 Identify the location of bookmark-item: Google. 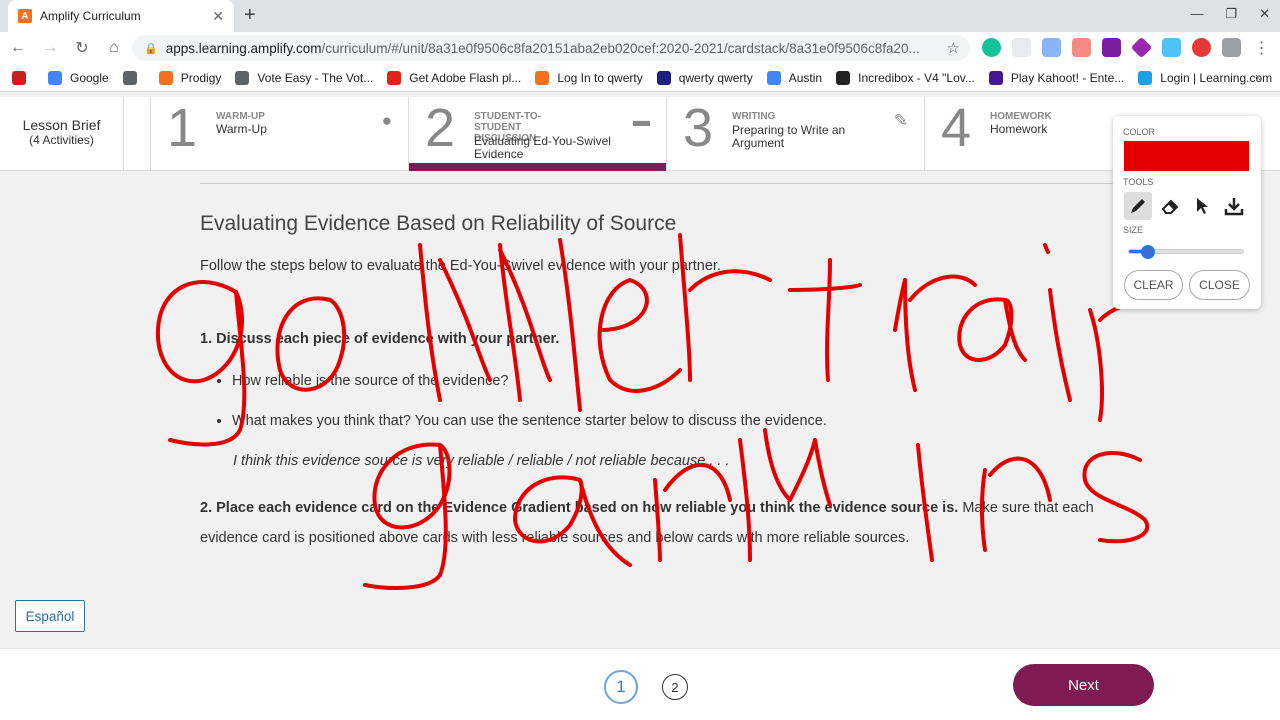
(78, 77).